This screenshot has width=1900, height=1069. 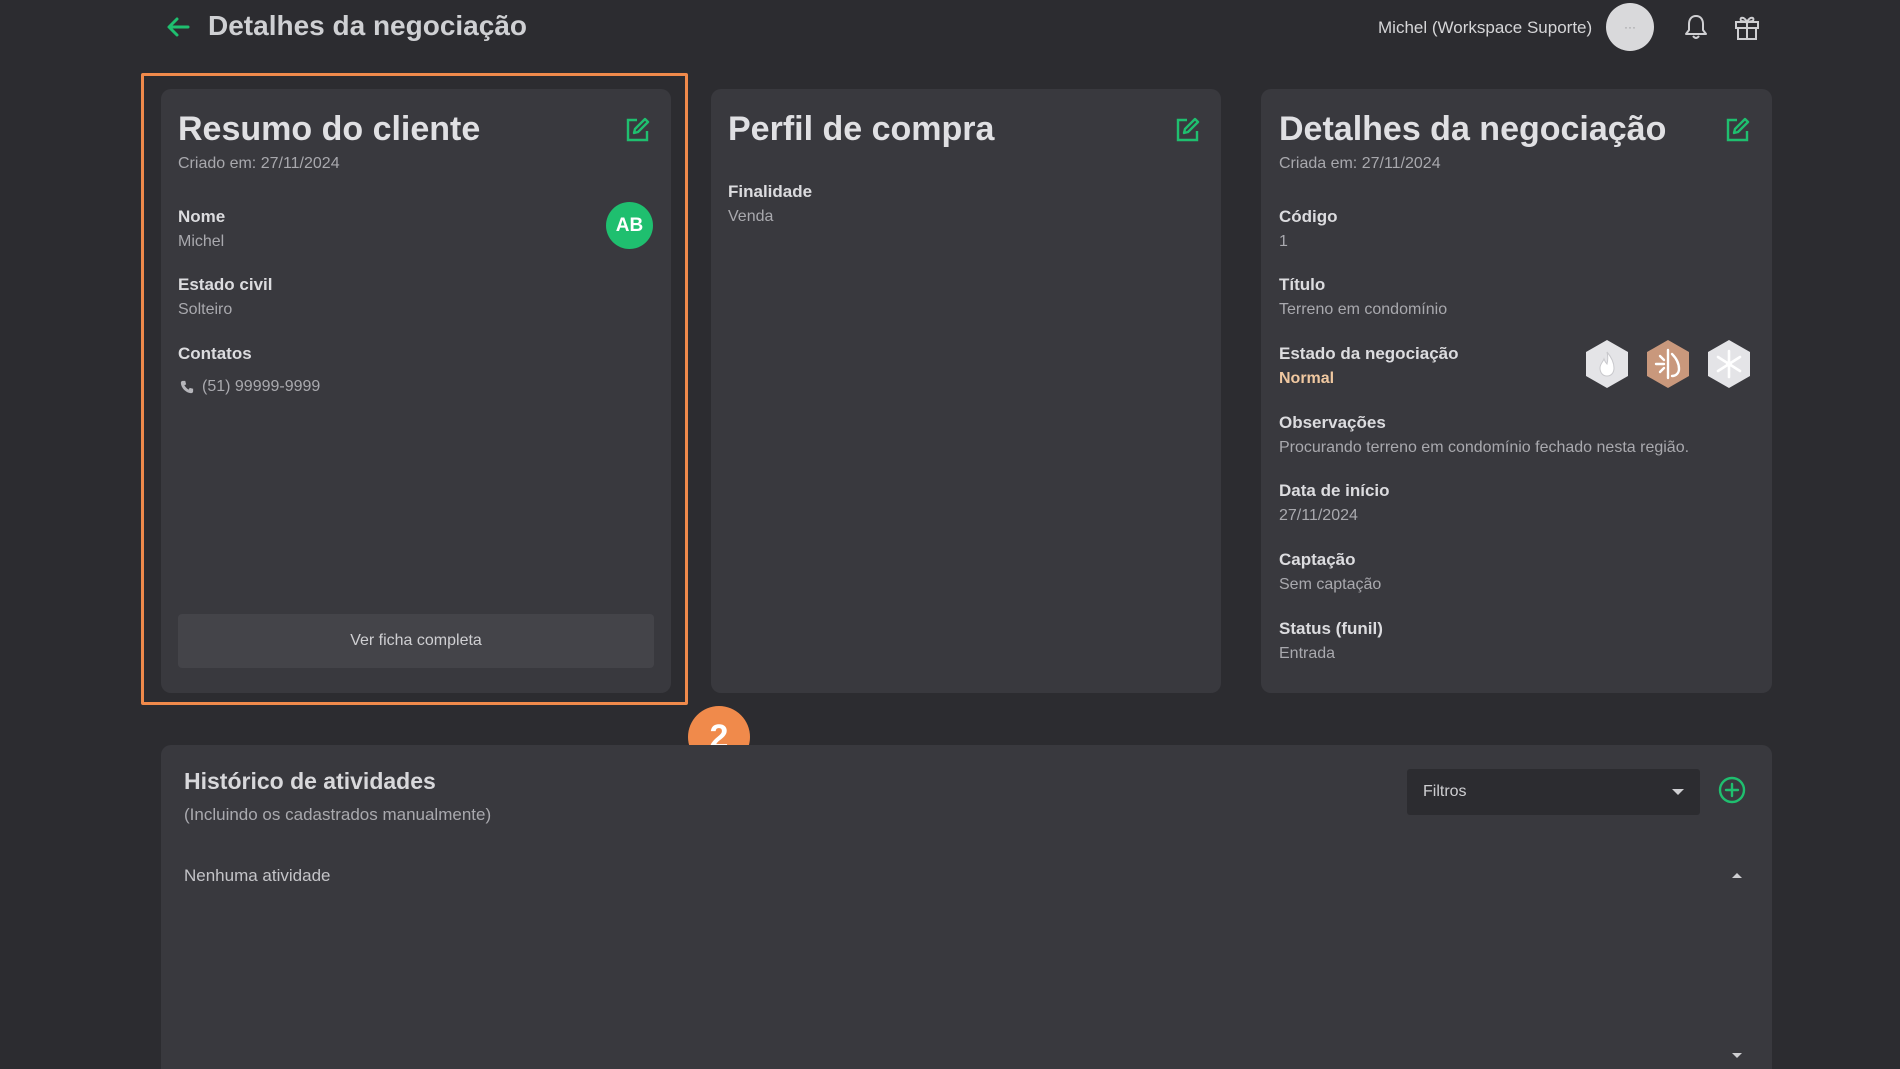 What do you see at coordinates (310, 781) in the screenshot?
I see `history-title: Histórico de atividades` at bounding box center [310, 781].